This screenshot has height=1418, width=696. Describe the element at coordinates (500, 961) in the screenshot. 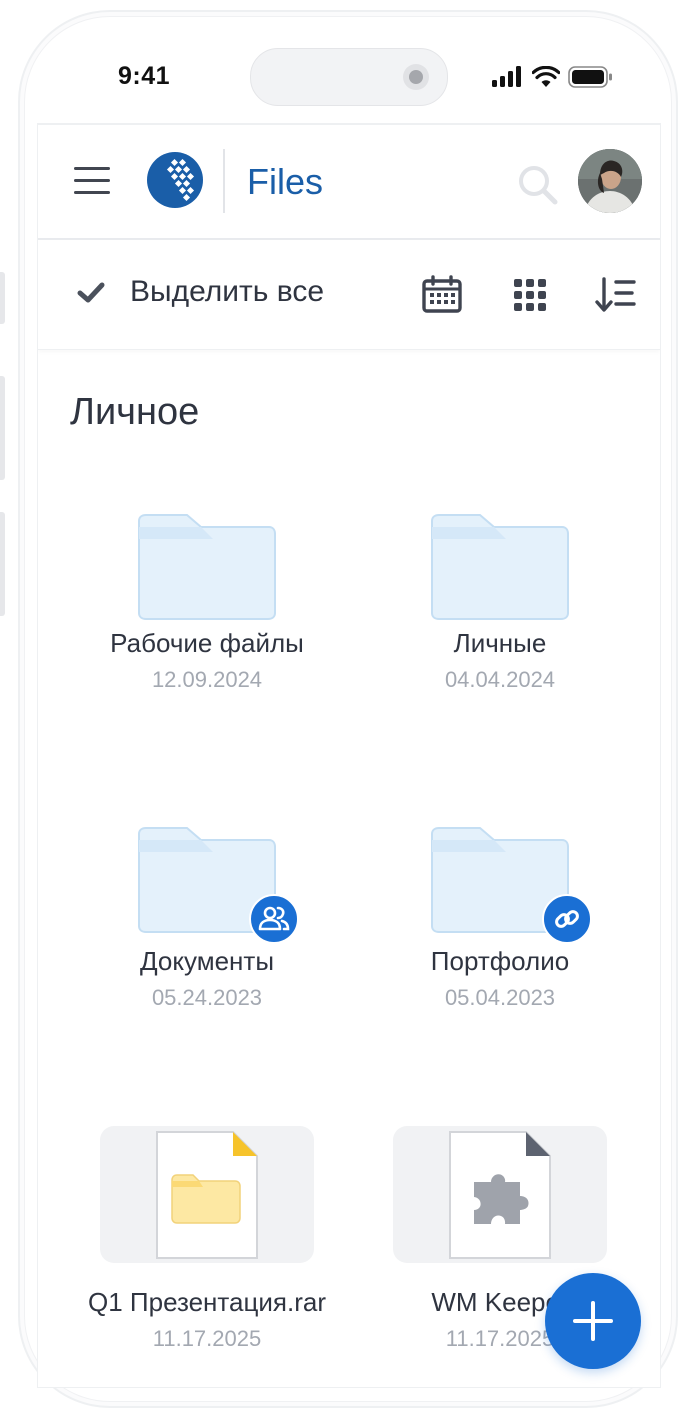

I see `item-name: Портфолио` at that location.